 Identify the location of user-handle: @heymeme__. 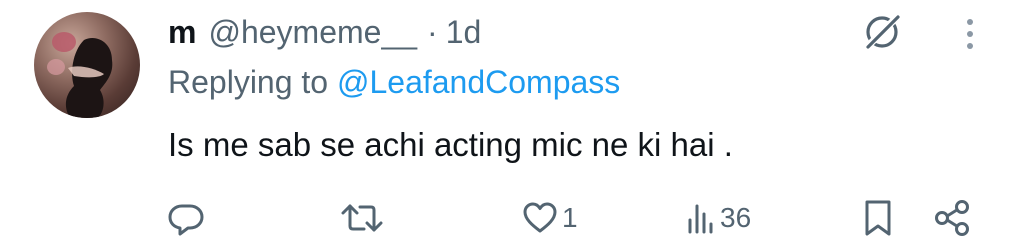
(312, 32).